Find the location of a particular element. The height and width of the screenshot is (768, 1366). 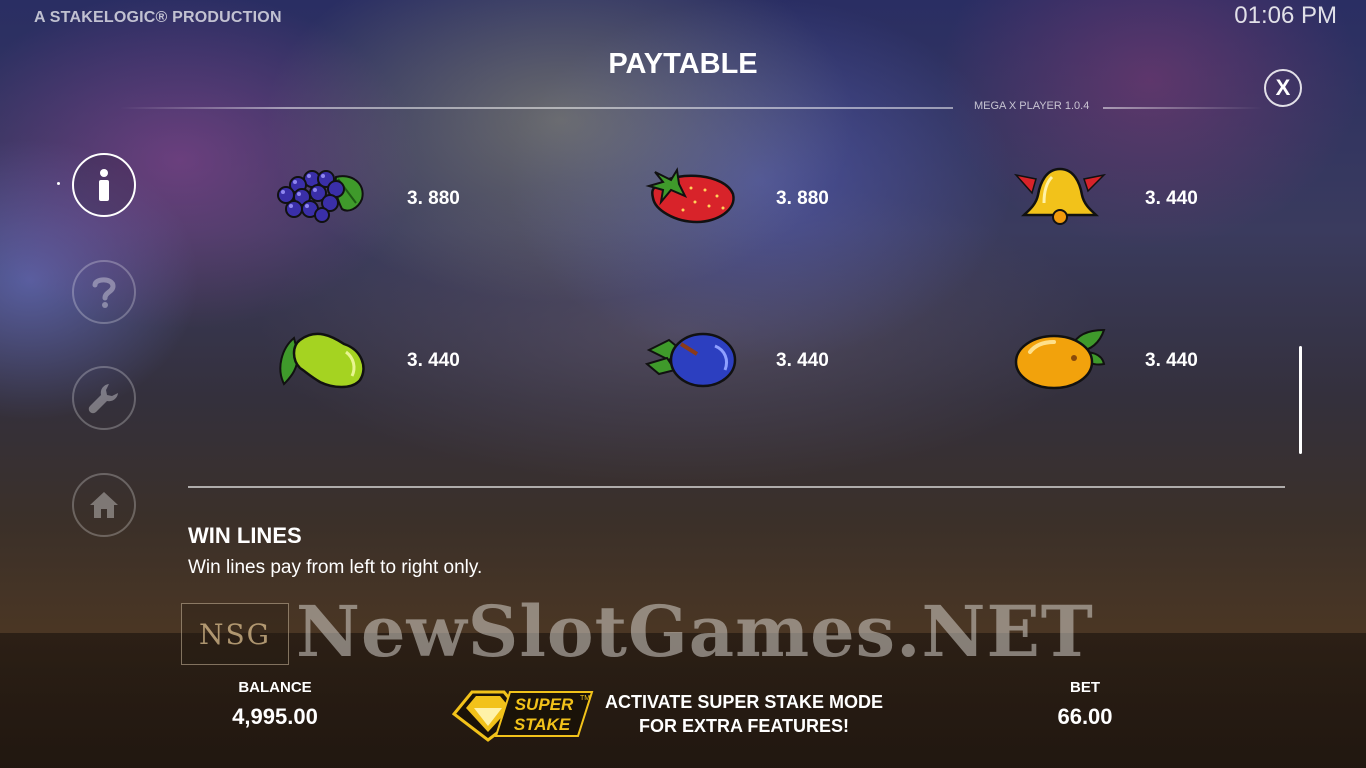

question-icon is located at coordinates (104, 292).